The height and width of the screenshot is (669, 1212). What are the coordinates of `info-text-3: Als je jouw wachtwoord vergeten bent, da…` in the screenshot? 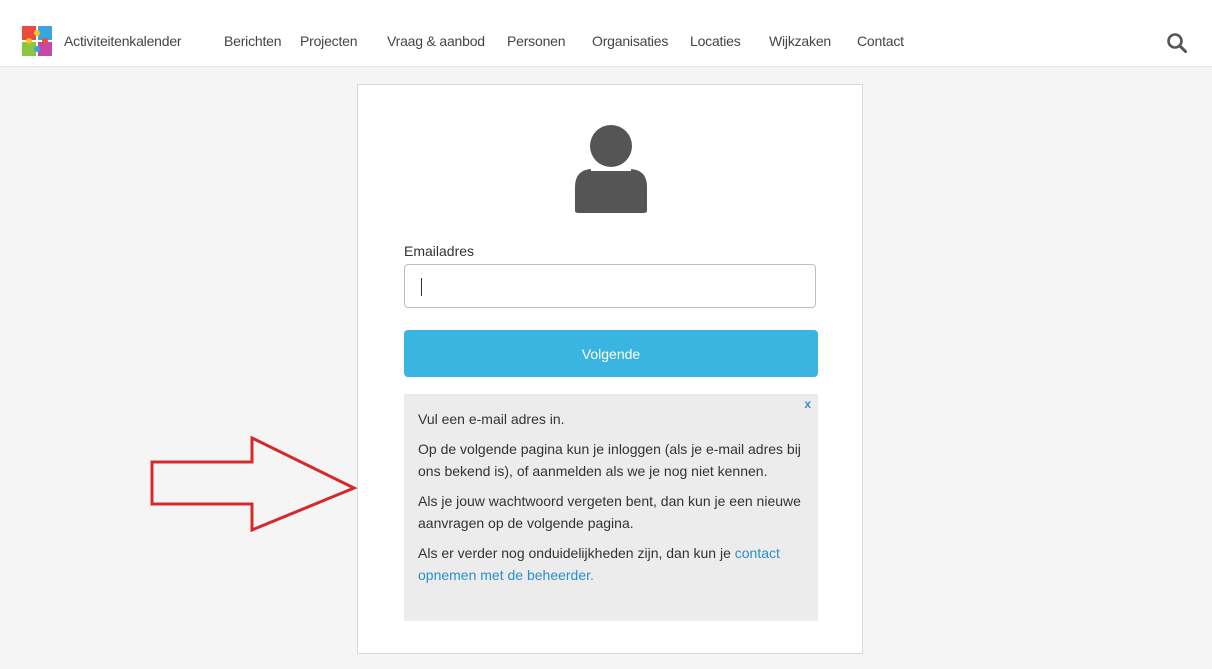 It's located at (609, 512).